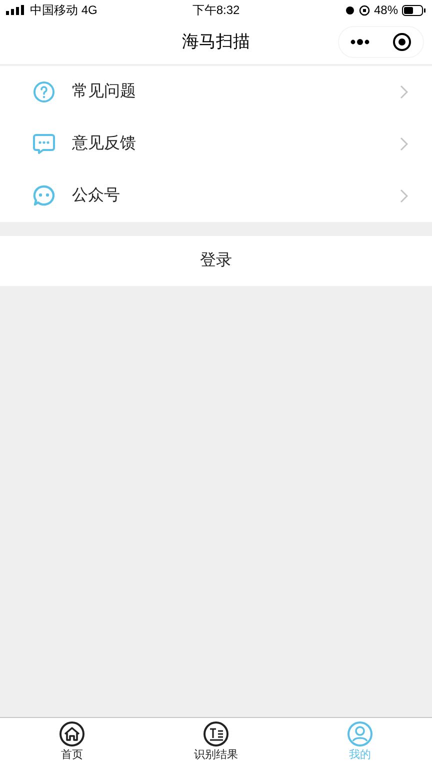 Image resolution: width=432 pixels, height=768 pixels. I want to click on battery-percent: 48%, so click(386, 10).